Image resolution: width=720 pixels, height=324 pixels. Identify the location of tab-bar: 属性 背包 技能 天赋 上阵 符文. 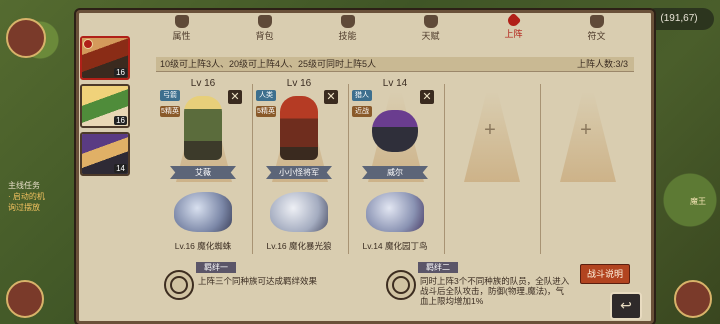
(389, 27).